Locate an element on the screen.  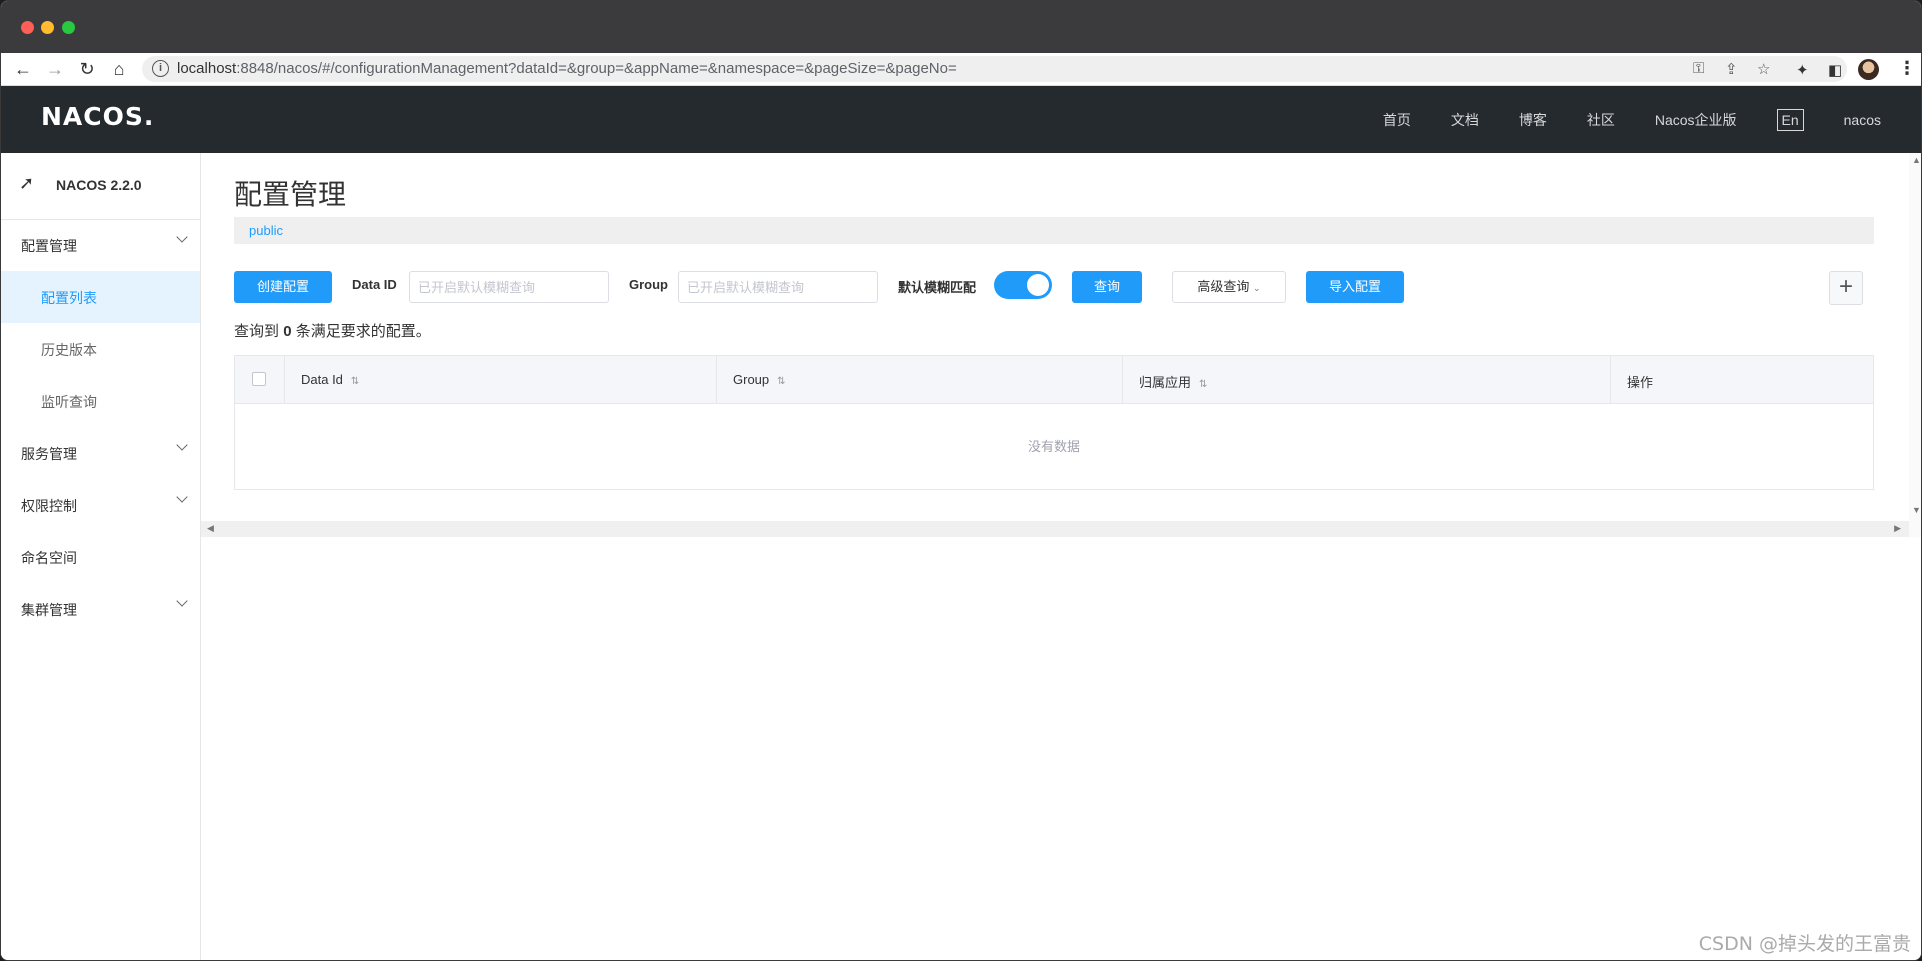
language-switch: En is located at coordinates (1790, 119).